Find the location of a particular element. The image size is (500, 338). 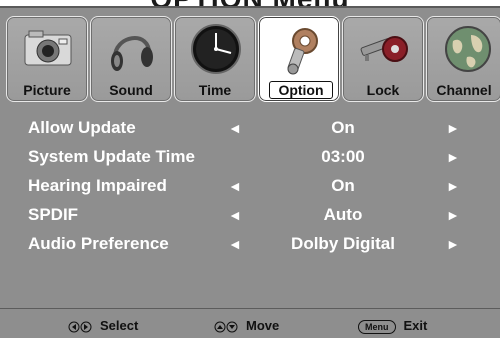

tab-label: Lock is located at coordinates (383, 90).